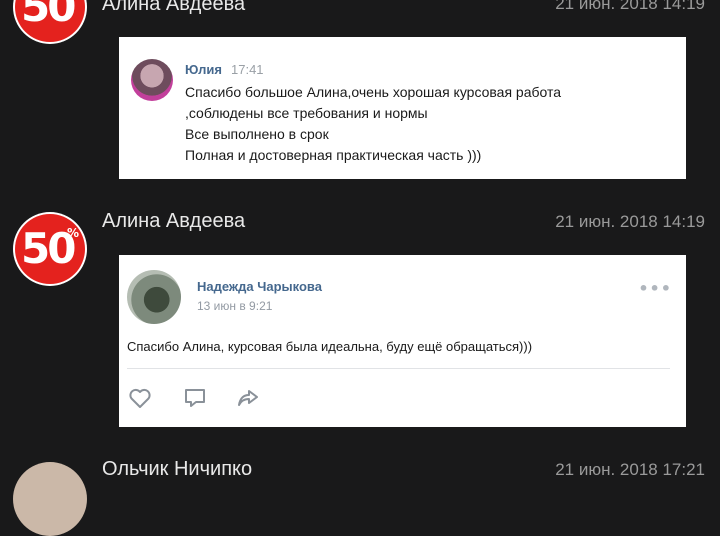 The width and height of the screenshot is (720, 536). I want to click on message-time: 21 июн. 2018 17:21, so click(630, 469).